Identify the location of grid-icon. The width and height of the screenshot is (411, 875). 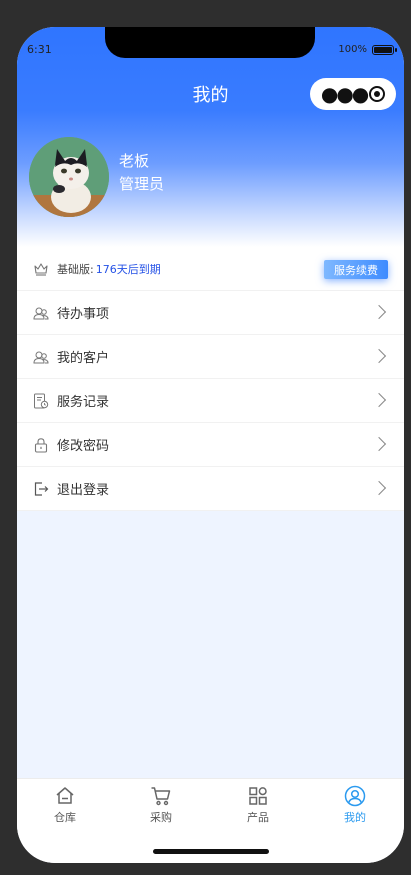
(258, 796).